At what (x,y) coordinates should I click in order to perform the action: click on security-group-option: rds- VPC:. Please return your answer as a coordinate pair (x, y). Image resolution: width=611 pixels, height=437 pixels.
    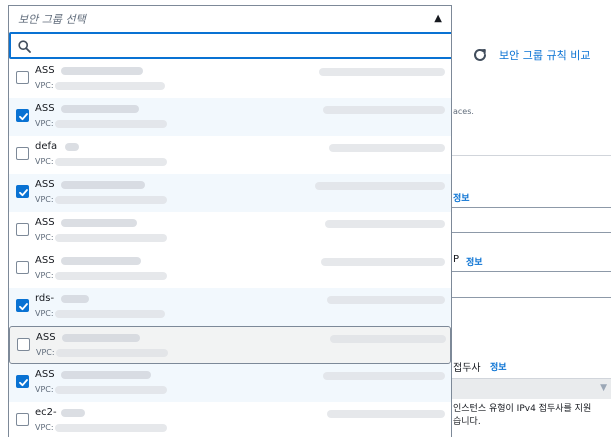
    Looking at the image, I should click on (230, 307).